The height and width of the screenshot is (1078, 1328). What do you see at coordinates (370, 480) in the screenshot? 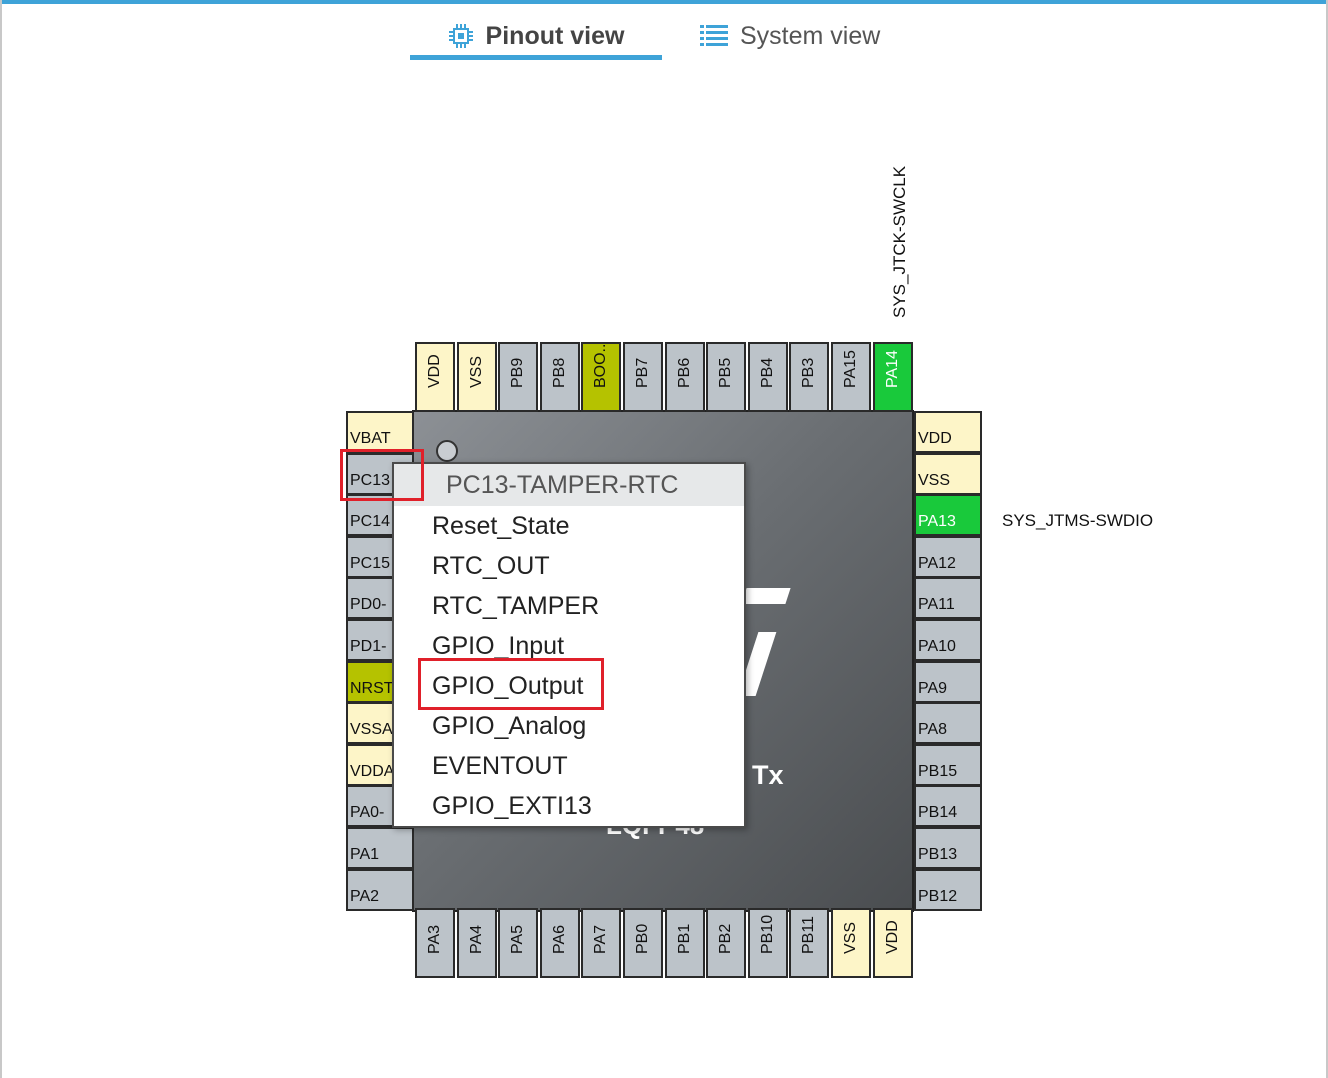
I see `pin-label: PC13` at bounding box center [370, 480].